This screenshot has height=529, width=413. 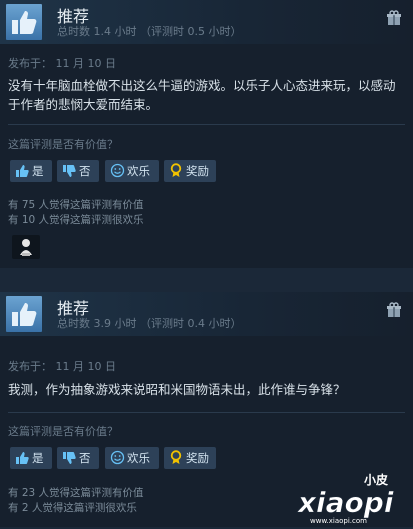 What do you see at coordinates (149, 323) in the screenshot?
I see `playtime-hours: 总时数 3.9 小时 （评测时 0.4 小时）` at bounding box center [149, 323].